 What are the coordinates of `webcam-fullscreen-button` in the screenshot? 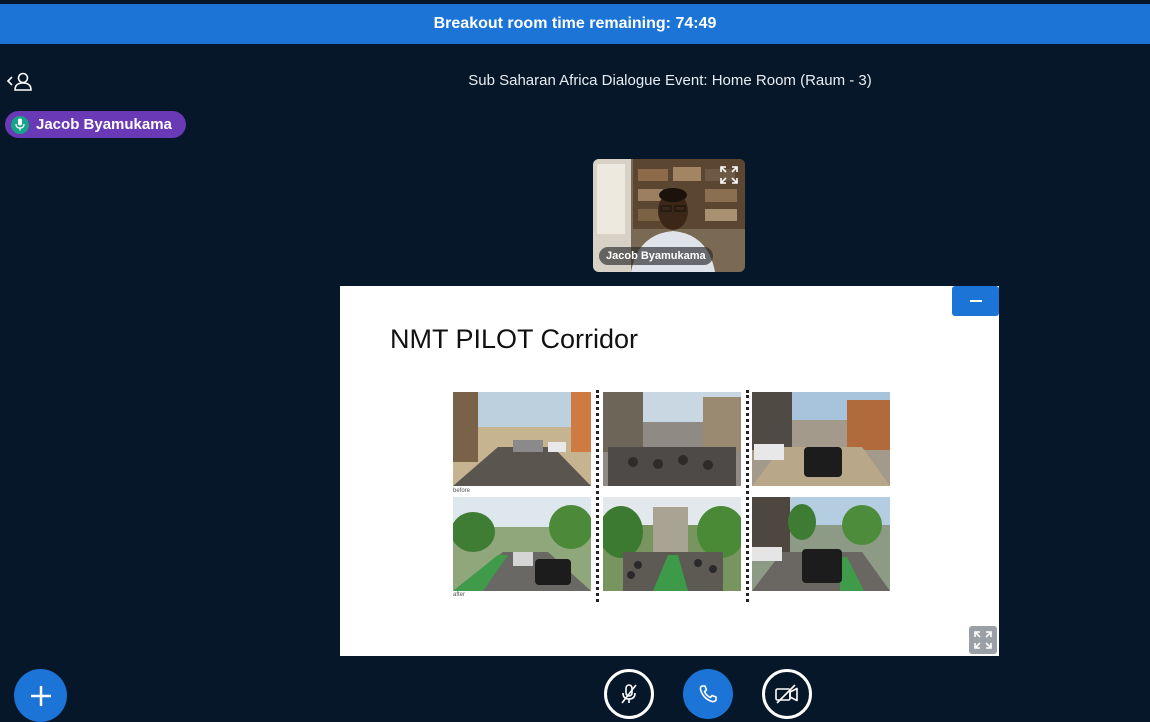 It's located at (729, 175).